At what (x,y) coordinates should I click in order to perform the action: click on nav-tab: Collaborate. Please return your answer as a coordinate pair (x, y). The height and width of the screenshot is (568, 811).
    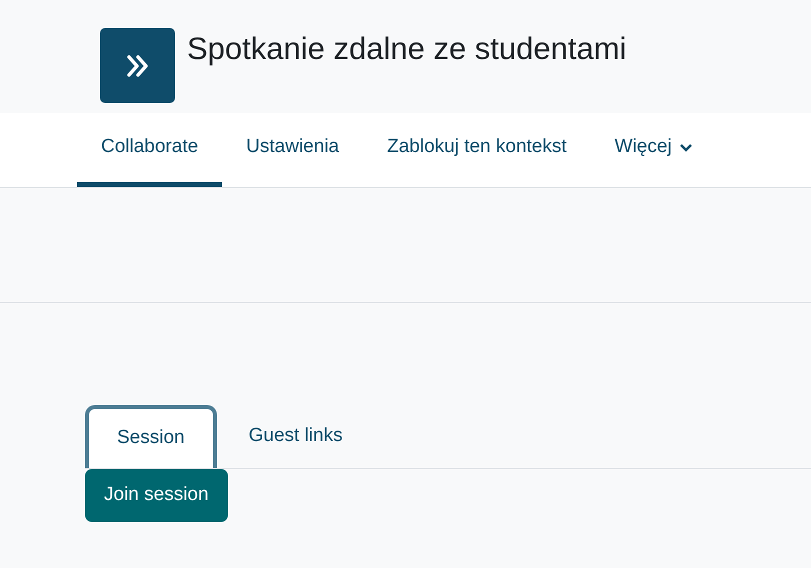
    Looking at the image, I should click on (149, 150).